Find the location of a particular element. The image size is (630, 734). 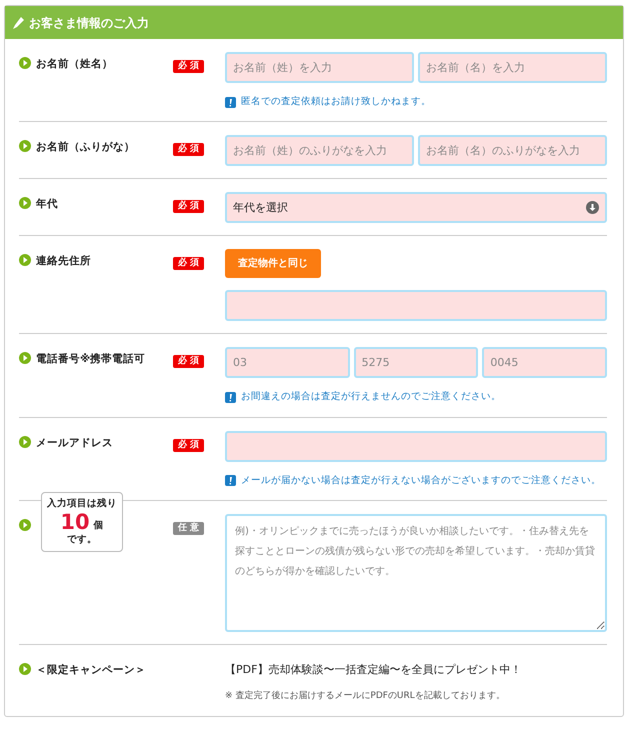

tooltip-text: です。 is located at coordinates (82, 540).